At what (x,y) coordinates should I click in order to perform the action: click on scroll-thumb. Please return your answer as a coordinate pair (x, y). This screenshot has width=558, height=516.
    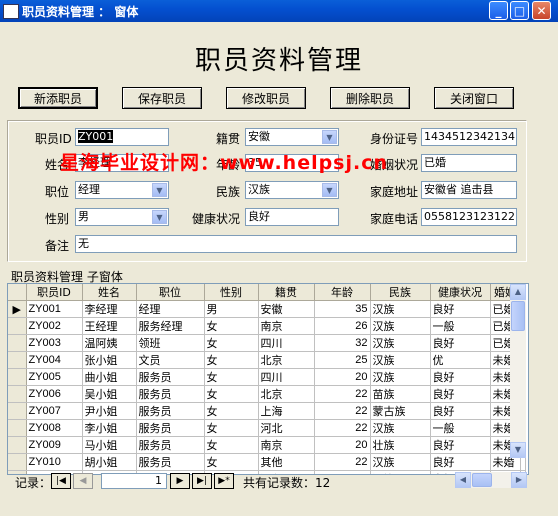
    Looking at the image, I should click on (518, 316).